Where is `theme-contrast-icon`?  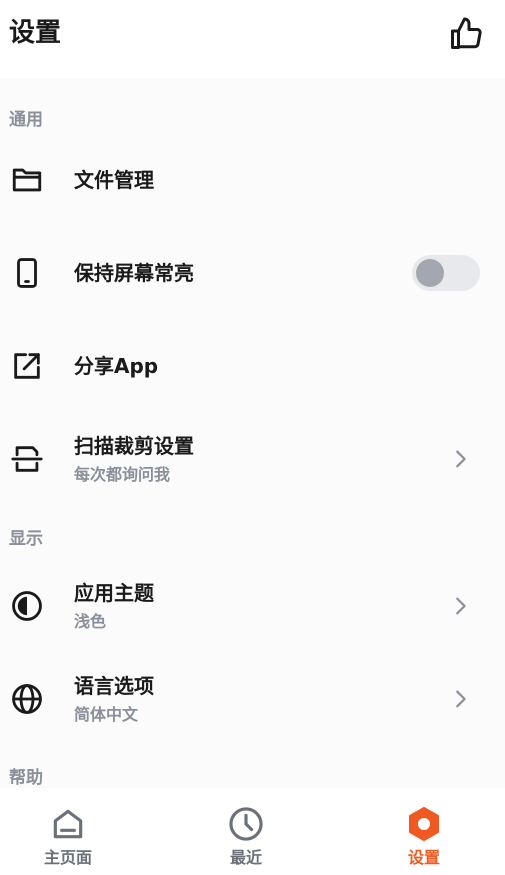
theme-contrast-icon is located at coordinates (27, 606).